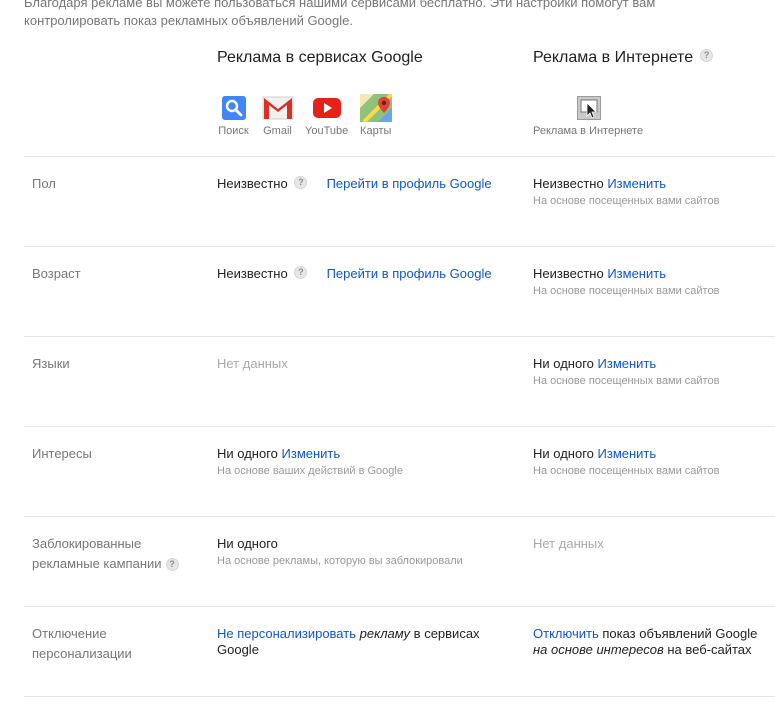  Describe the element at coordinates (376, 131) in the screenshot. I see `service-label: Карты` at that location.